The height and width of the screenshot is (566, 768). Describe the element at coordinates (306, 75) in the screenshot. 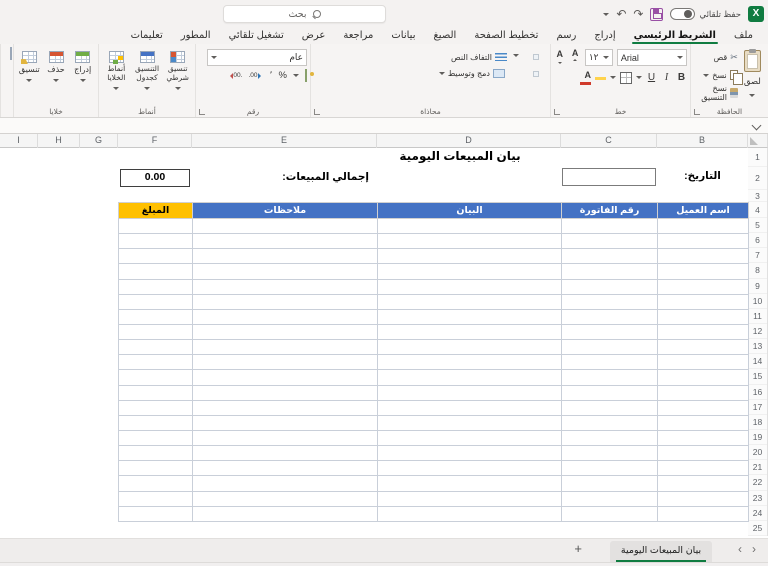

I see `accounting-format-button` at that location.